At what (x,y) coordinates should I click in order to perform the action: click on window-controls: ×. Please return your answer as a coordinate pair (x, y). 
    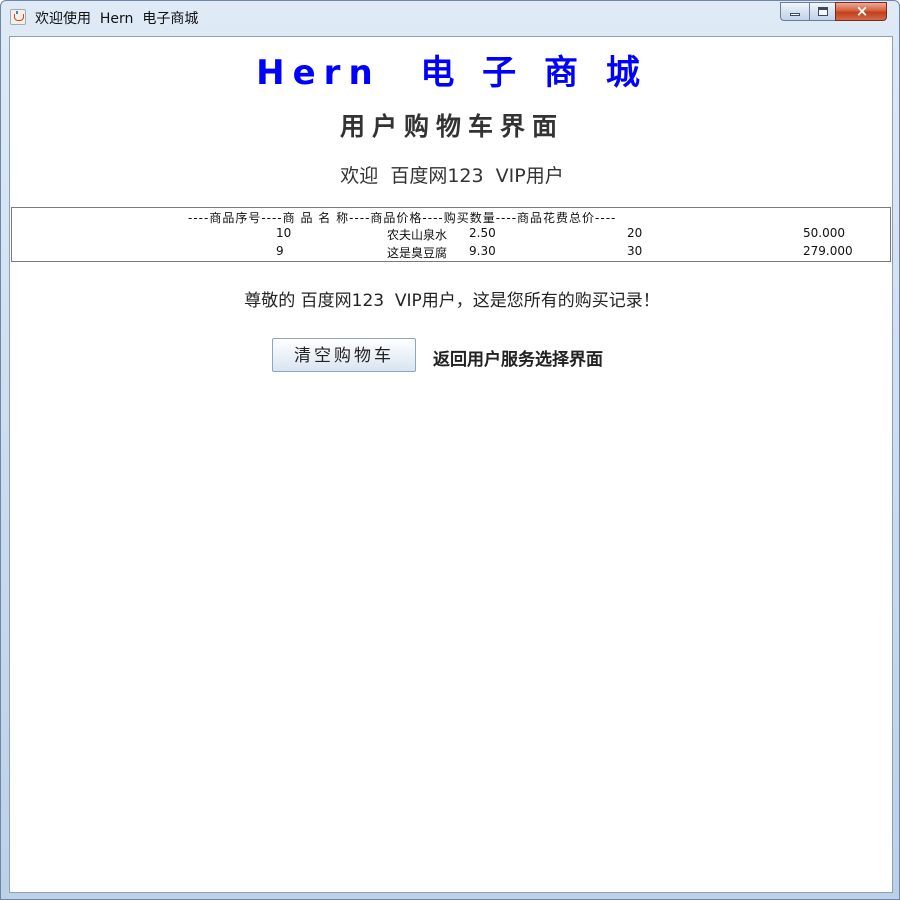
    Looking at the image, I should click on (833, 12).